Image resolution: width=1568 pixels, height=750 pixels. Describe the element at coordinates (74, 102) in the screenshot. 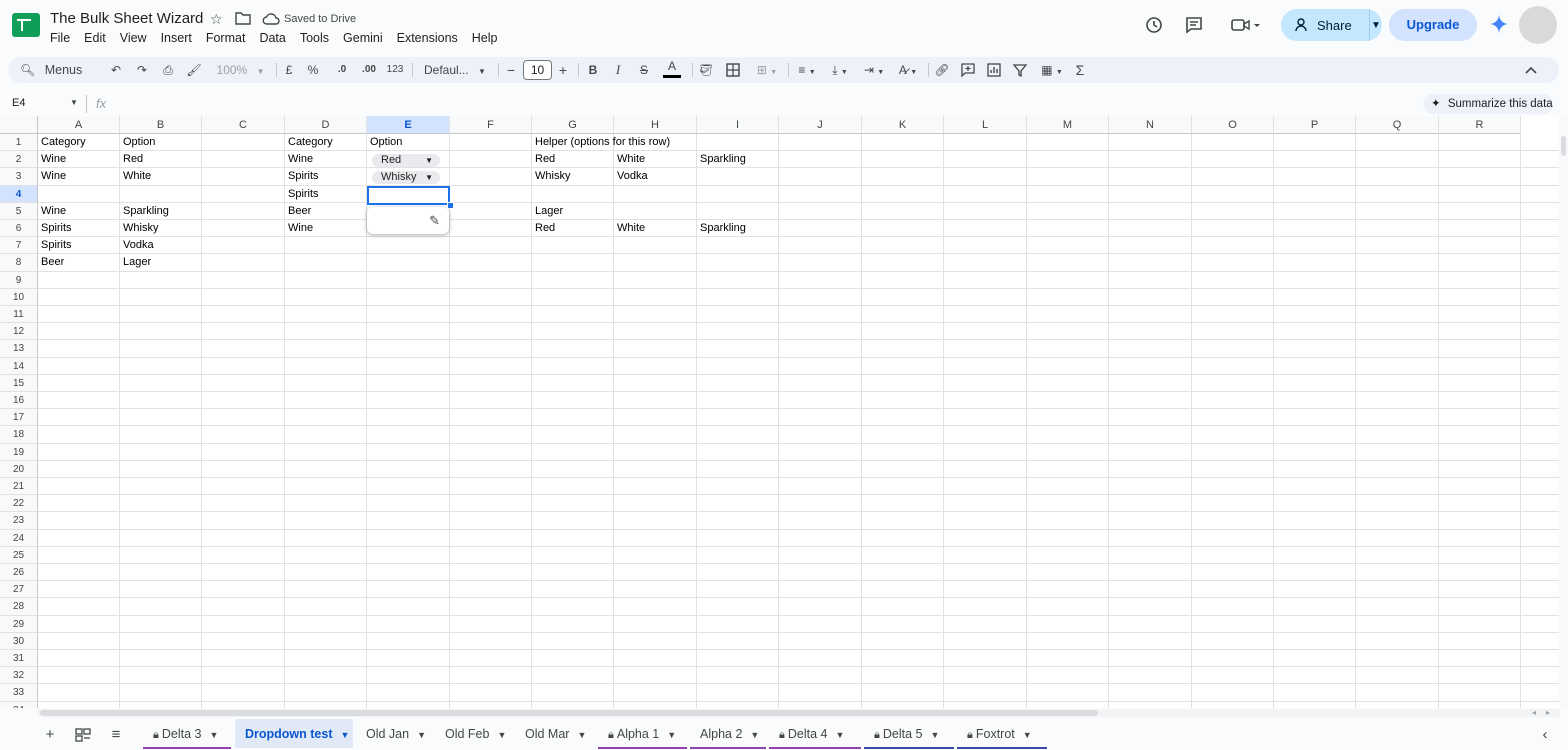

I see `name-box-chevron-down-icon: ▼` at that location.